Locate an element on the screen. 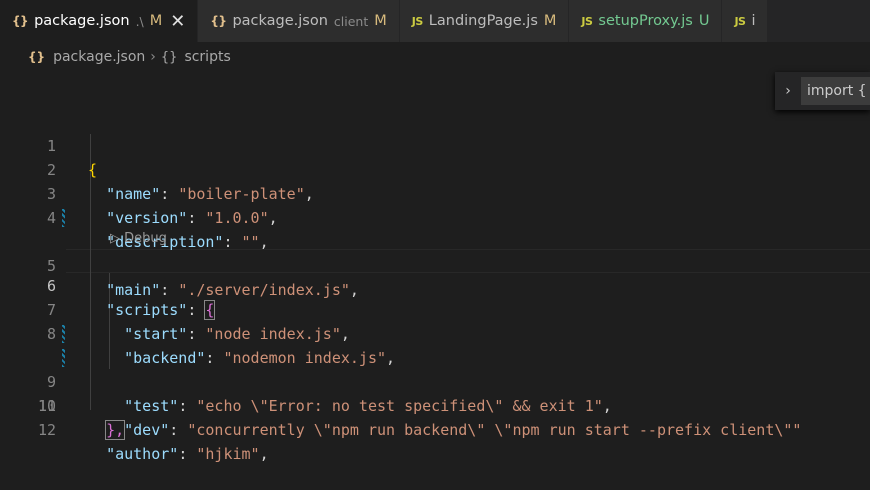 This screenshot has width=870, height=490. code-line: 2 "name": "boiler-plate", is located at coordinates (435, 168).